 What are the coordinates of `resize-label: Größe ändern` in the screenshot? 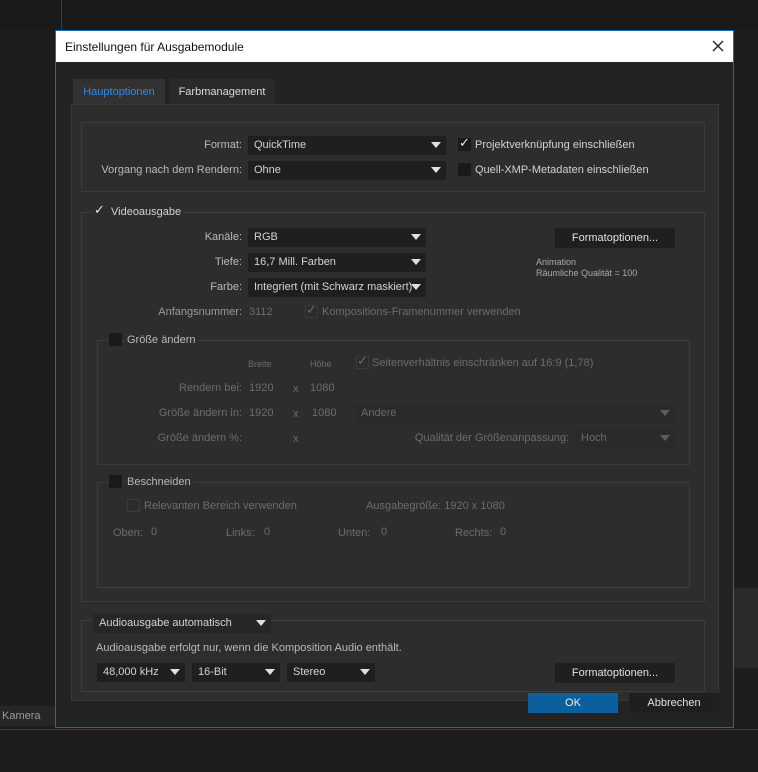 It's located at (161, 340).